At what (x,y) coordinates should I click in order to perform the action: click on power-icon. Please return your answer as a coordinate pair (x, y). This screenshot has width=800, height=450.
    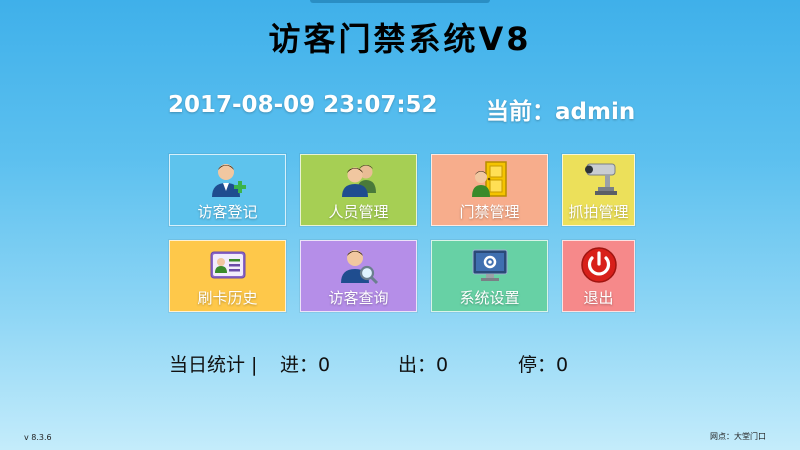
    Looking at the image, I should click on (598, 265).